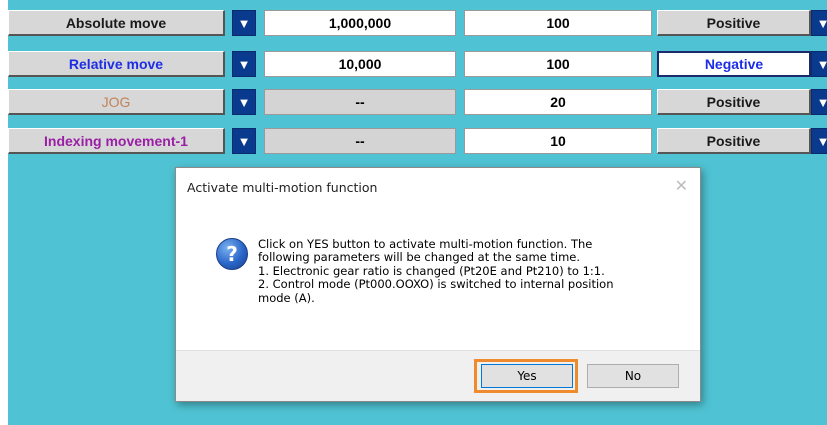  What do you see at coordinates (360, 64) in the screenshot?
I see `distance-field: 10,000` at bounding box center [360, 64].